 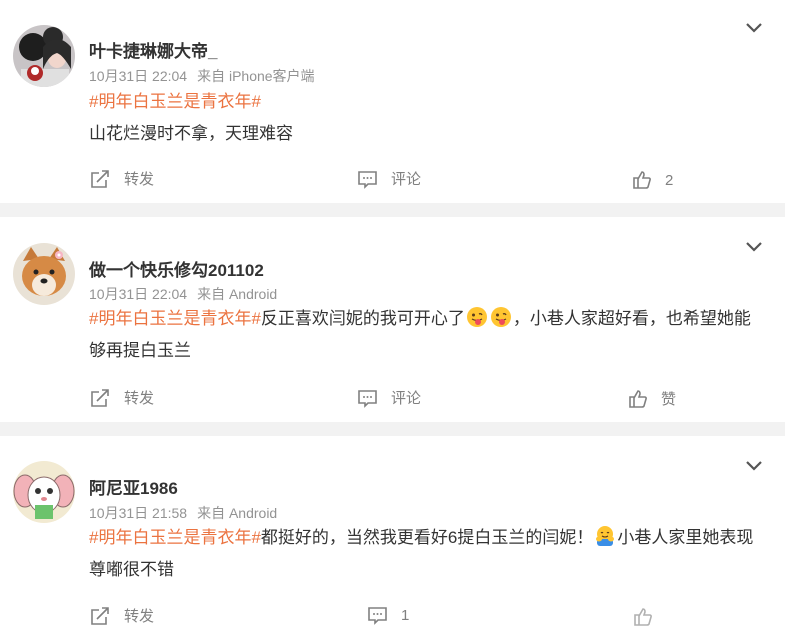 What do you see at coordinates (191, 133) in the screenshot?
I see `post-text: 山花烂漫时不拿，天理难容` at bounding box center [191, 133].